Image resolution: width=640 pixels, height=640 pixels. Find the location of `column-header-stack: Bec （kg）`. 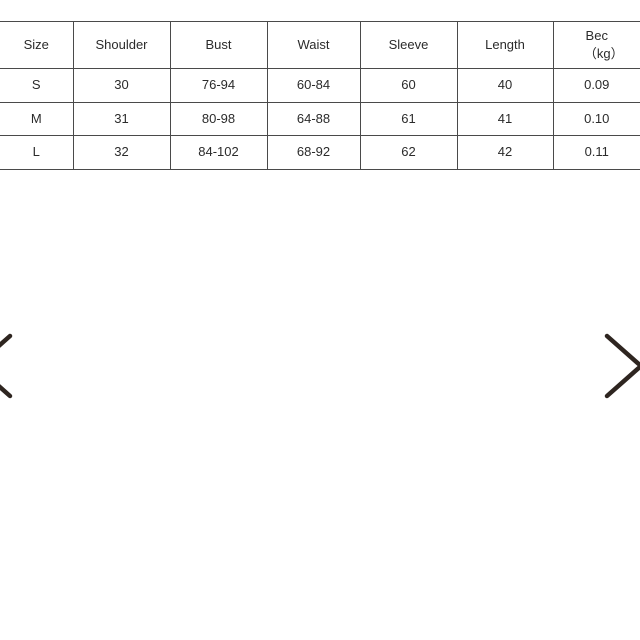

column-header-stack: Bec （kg） is located at coordinates (597, 44).